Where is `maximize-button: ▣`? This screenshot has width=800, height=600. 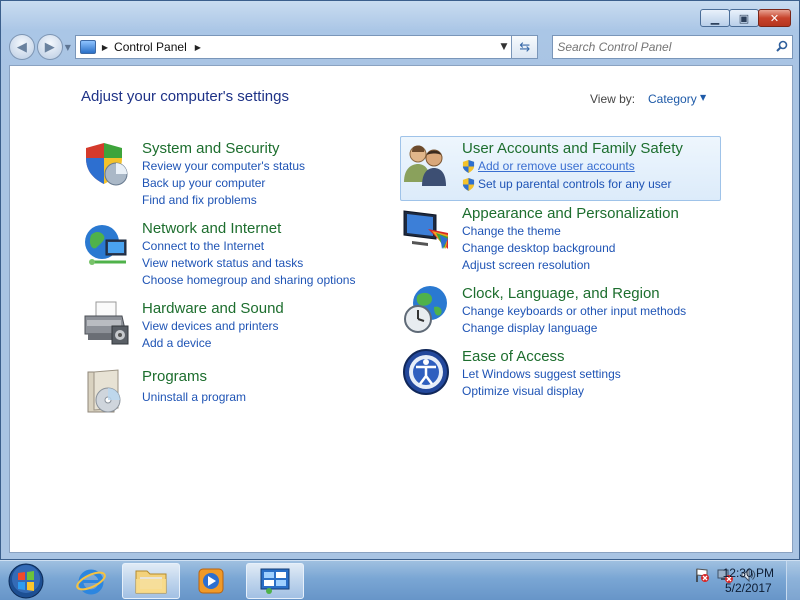 maximize-button: ▣ is located at coordinates (744, 18).